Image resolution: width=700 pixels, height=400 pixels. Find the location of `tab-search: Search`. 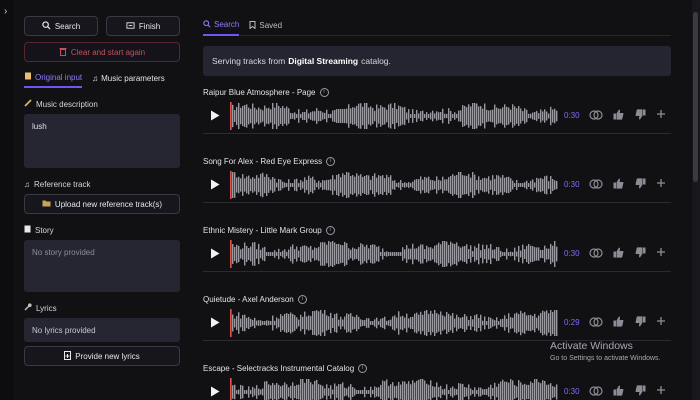

tab-search: Search is located at coordinates (221, 26).